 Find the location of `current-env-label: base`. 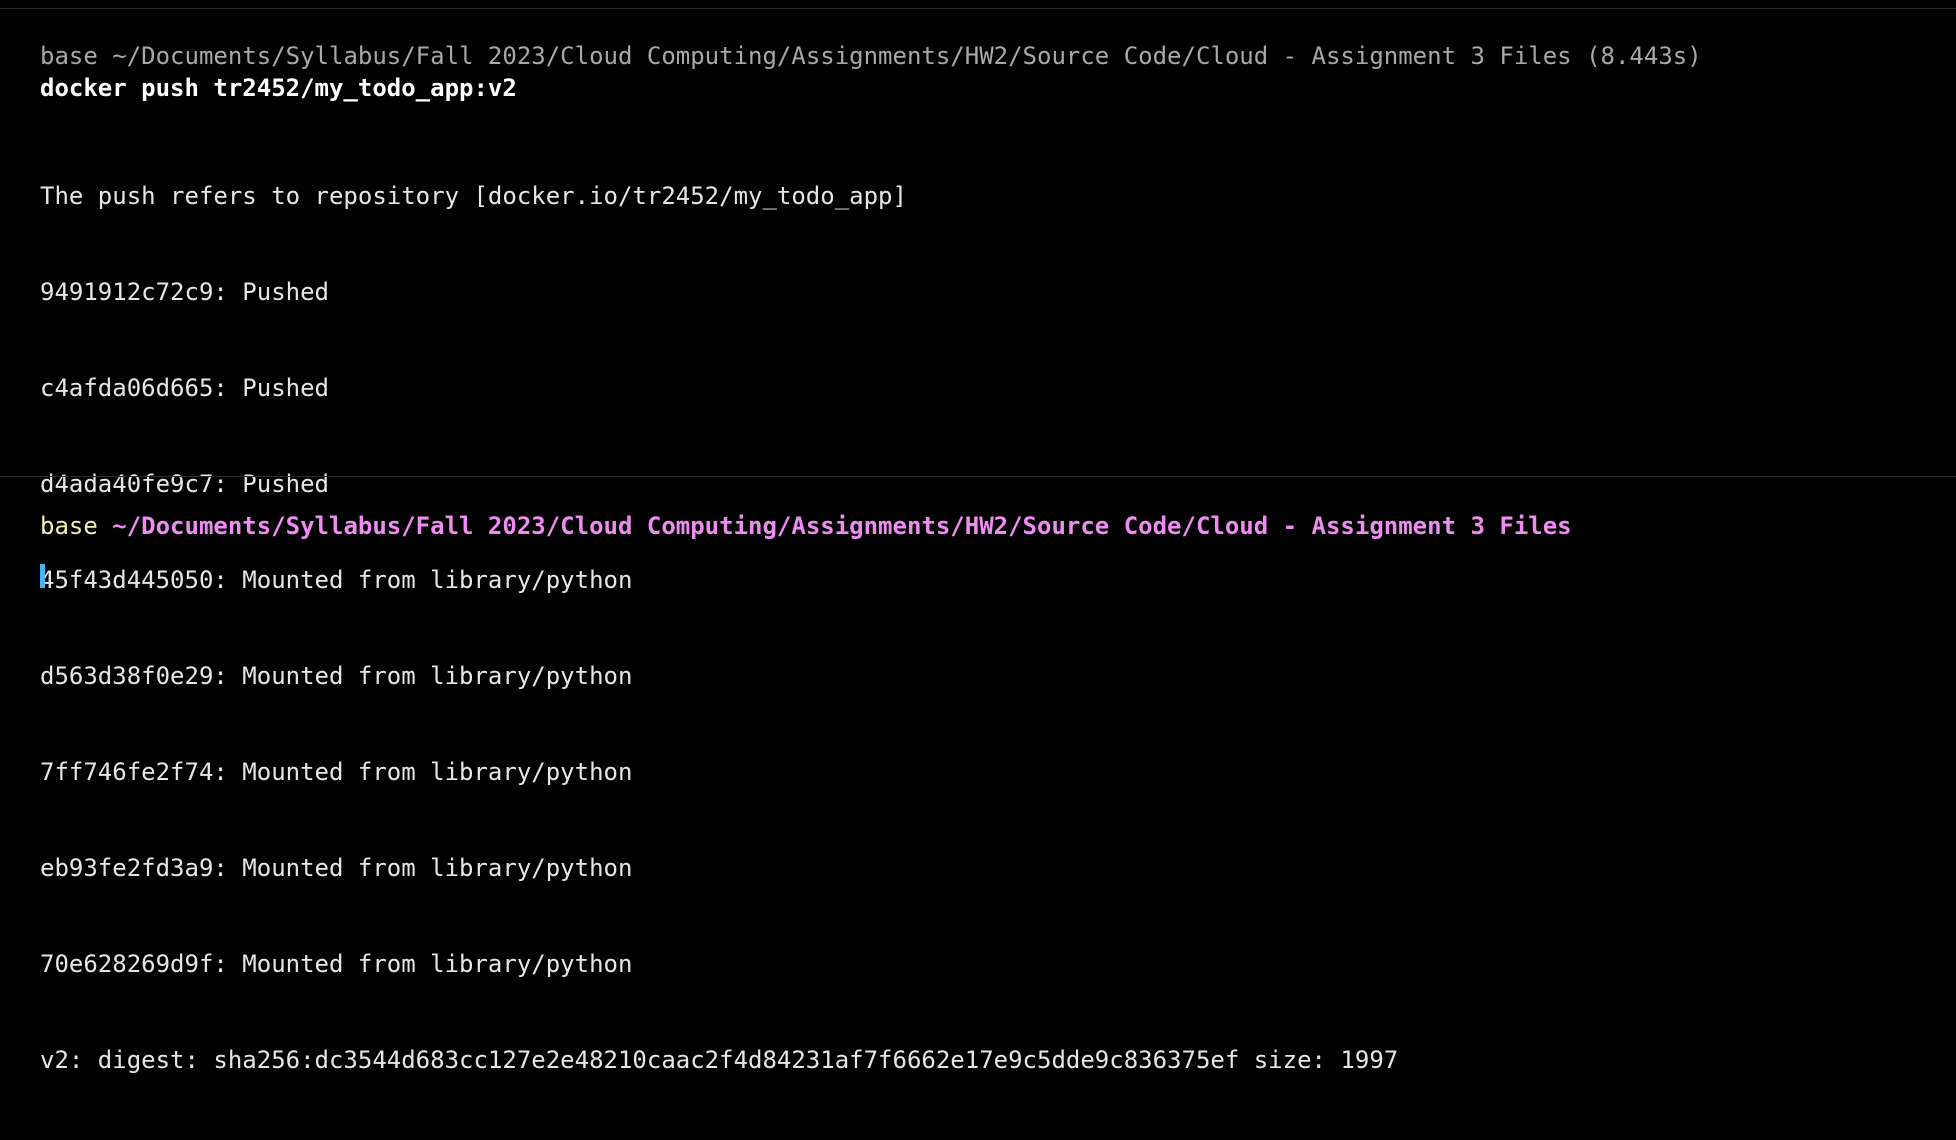

current-env-label: base is located at coordinates (69, 526).